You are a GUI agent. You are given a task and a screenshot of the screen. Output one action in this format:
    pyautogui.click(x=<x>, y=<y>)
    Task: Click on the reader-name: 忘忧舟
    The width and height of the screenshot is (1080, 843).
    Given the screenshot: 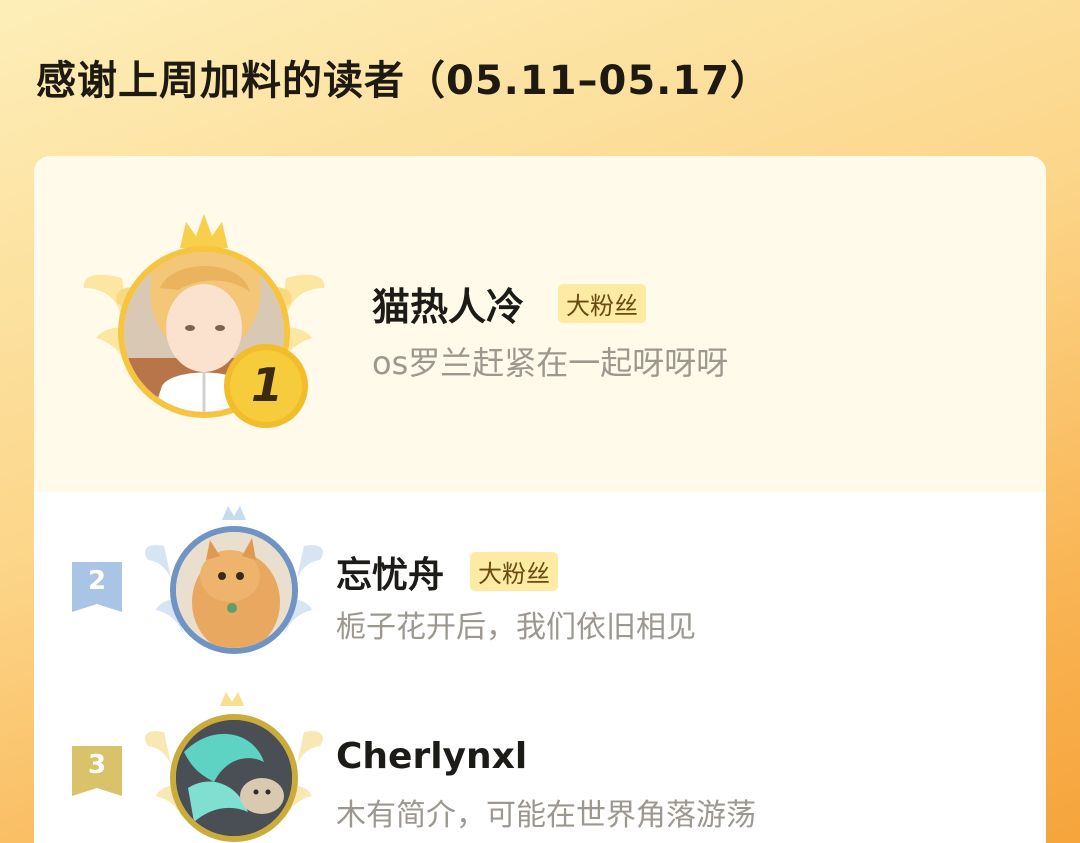 What is the action you would take?
    pyautogui.click(x=390, y=572)
    